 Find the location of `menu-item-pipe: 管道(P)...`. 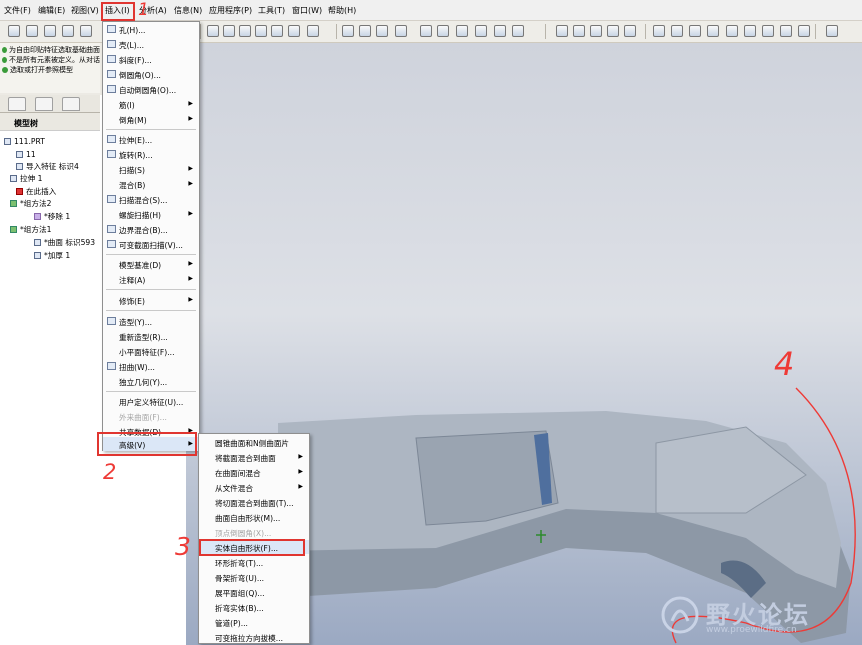

menu-item-pipe: 管道(P)... is located at coordinates (254, 622).